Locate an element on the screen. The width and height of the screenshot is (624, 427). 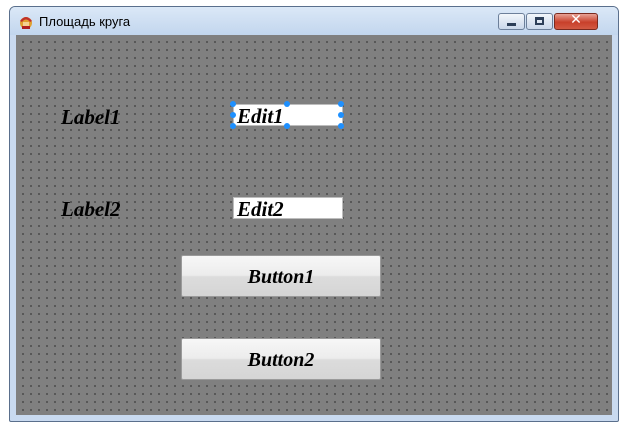
close-icon: ✕ is located at coordinates (576, 20).